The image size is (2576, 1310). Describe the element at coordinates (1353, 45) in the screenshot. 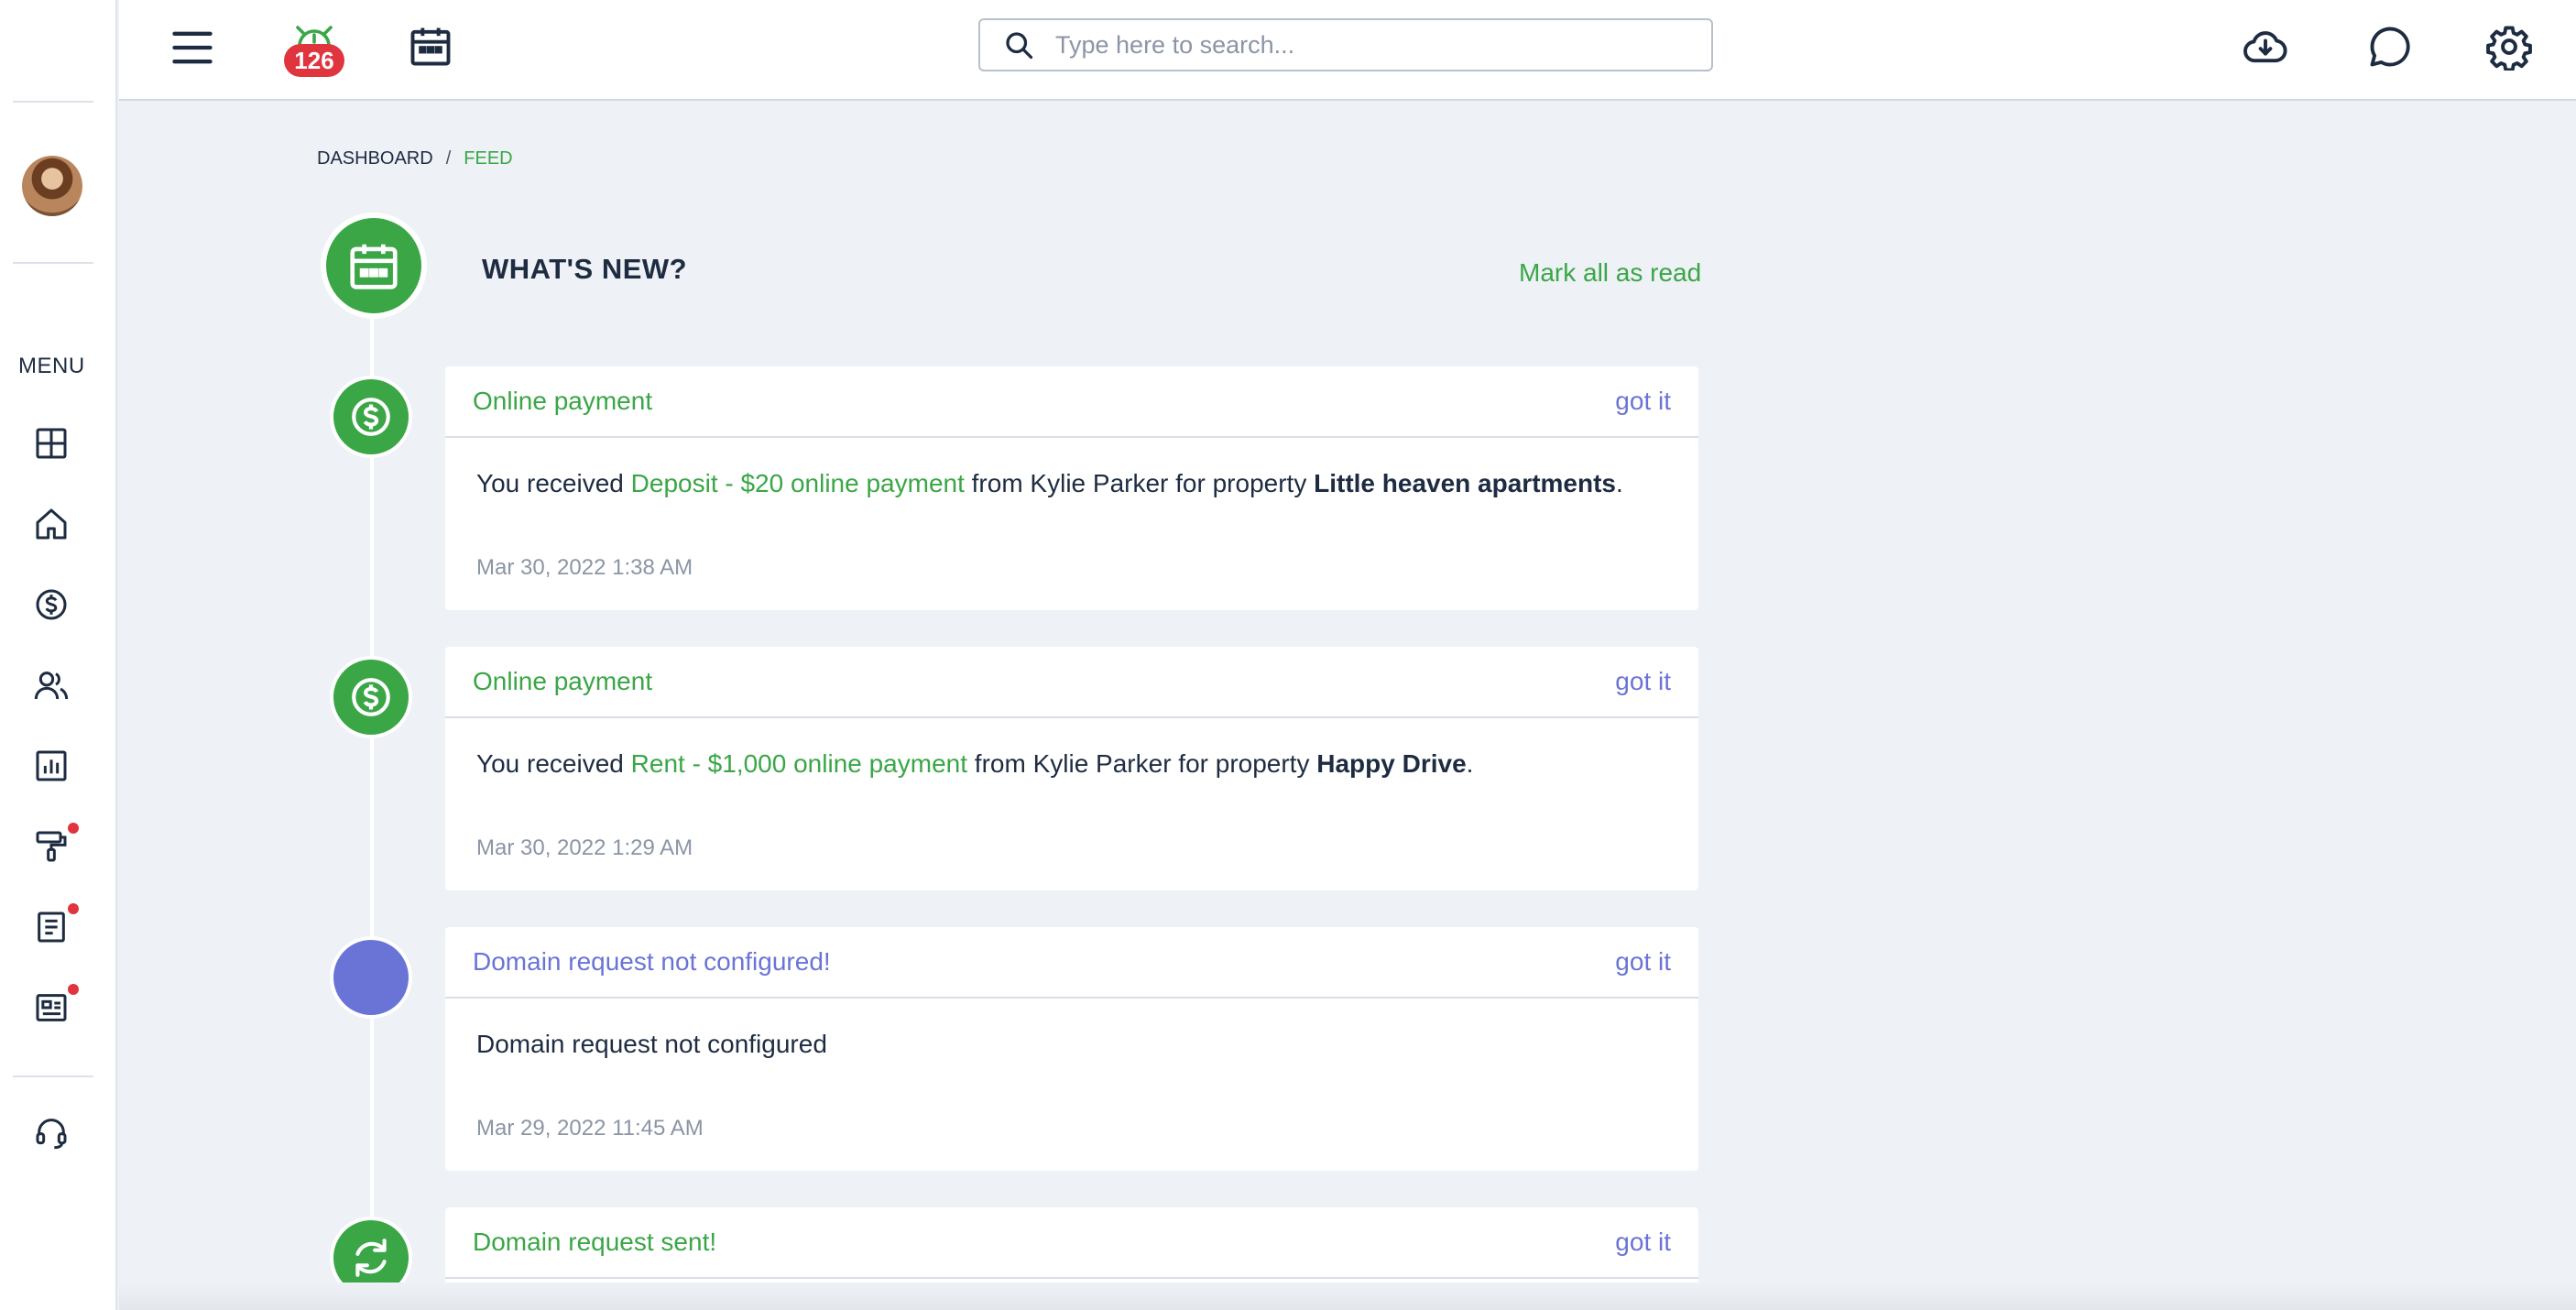

I see `search-input` at that location.